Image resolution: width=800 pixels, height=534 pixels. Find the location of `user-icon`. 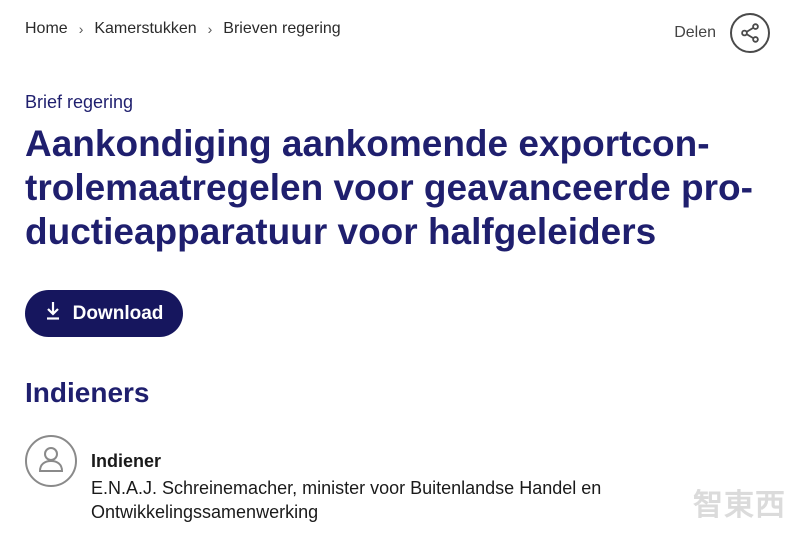

user-icon is located at coordinates (51, 461).